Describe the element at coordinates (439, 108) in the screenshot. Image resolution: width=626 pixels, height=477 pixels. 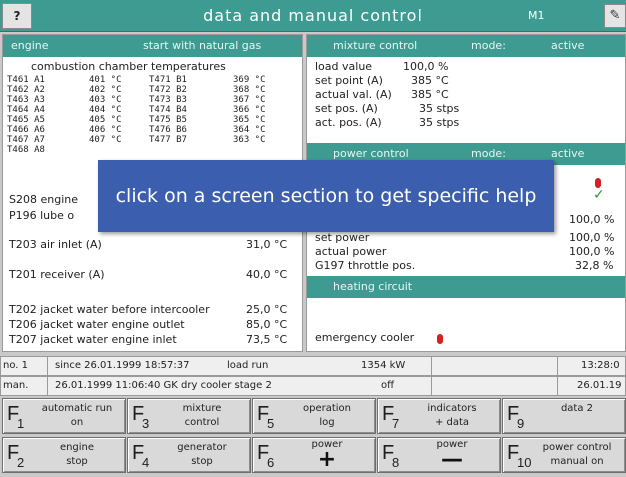
I see `mixture-setpos-value: 35 stps` at that location.